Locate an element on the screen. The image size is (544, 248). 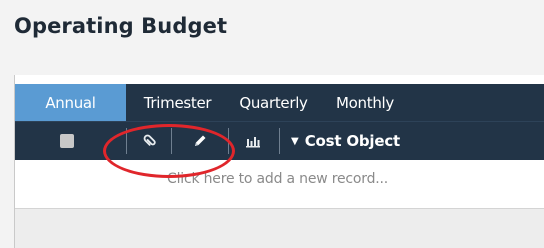
tab-label: Trimester is located at coordinates (177, 102).